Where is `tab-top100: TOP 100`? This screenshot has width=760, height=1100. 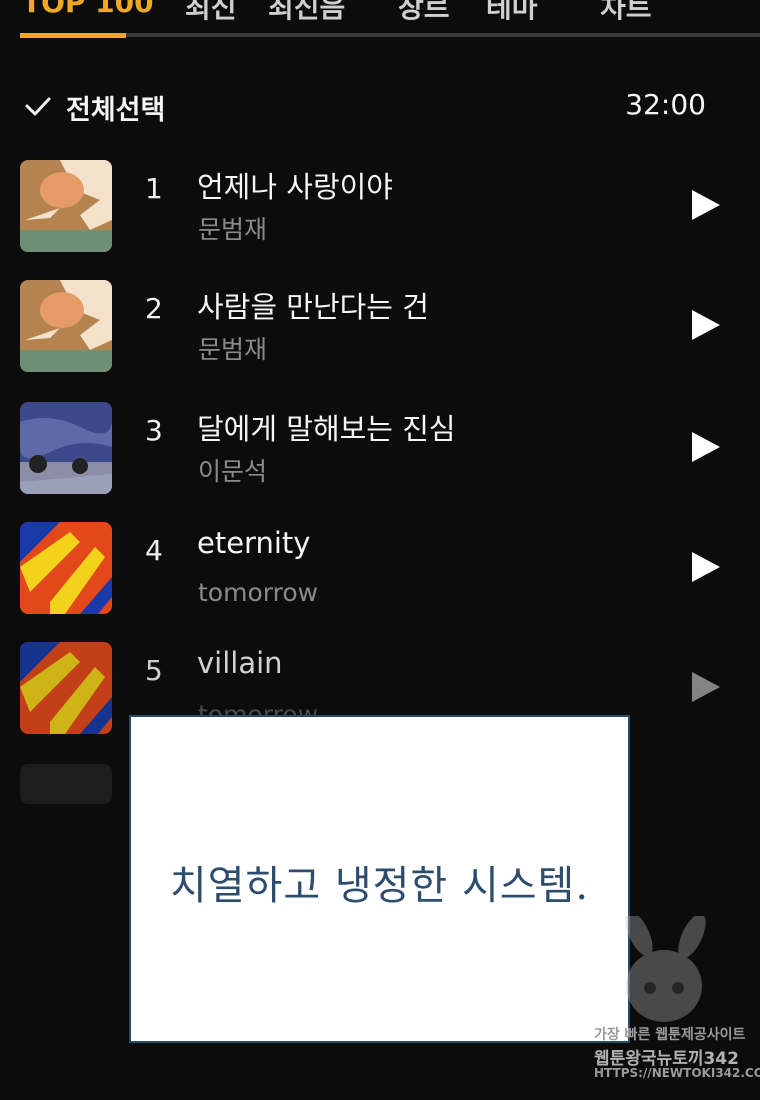 tab-top100: TOP 100 is located at coordinates (88, 9).